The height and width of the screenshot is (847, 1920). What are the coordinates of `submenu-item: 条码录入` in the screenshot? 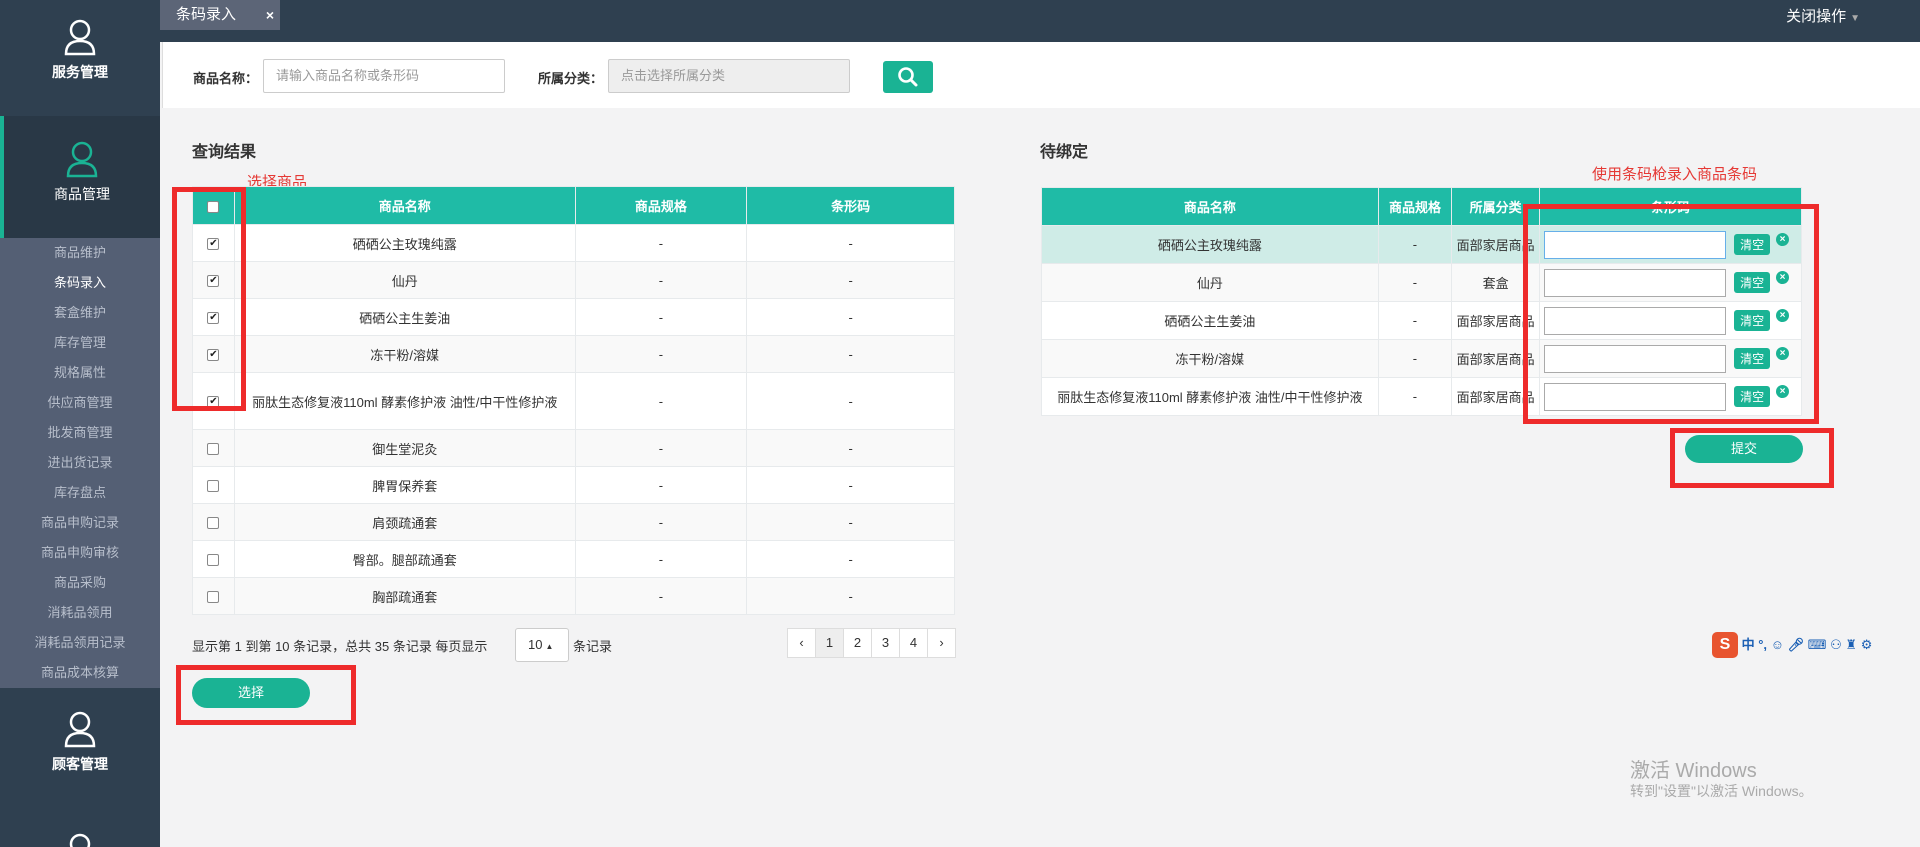 It's located at (80, 283).